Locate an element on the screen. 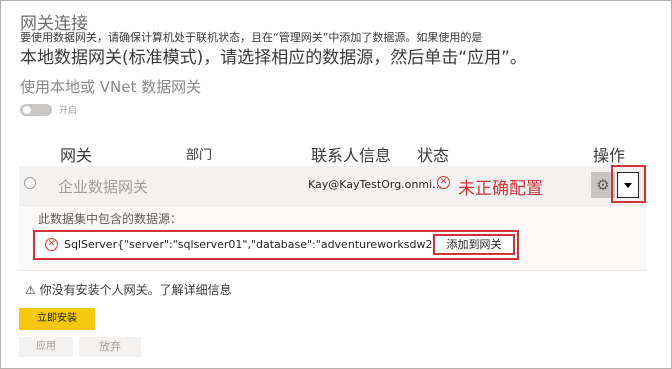 The width and height of the screenshot is (672, 369). gateway-name: 企业数据网关 is located at coordinates (103, 187).